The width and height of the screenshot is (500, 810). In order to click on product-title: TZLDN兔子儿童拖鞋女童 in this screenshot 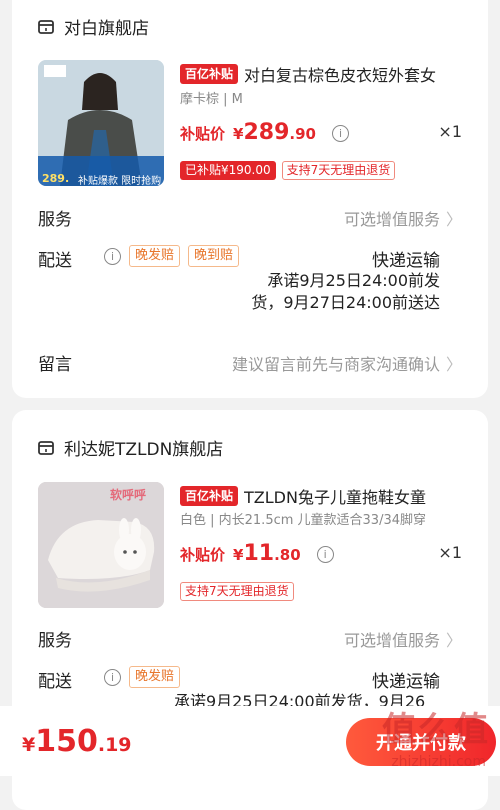, I will do `click(335, 497)`.